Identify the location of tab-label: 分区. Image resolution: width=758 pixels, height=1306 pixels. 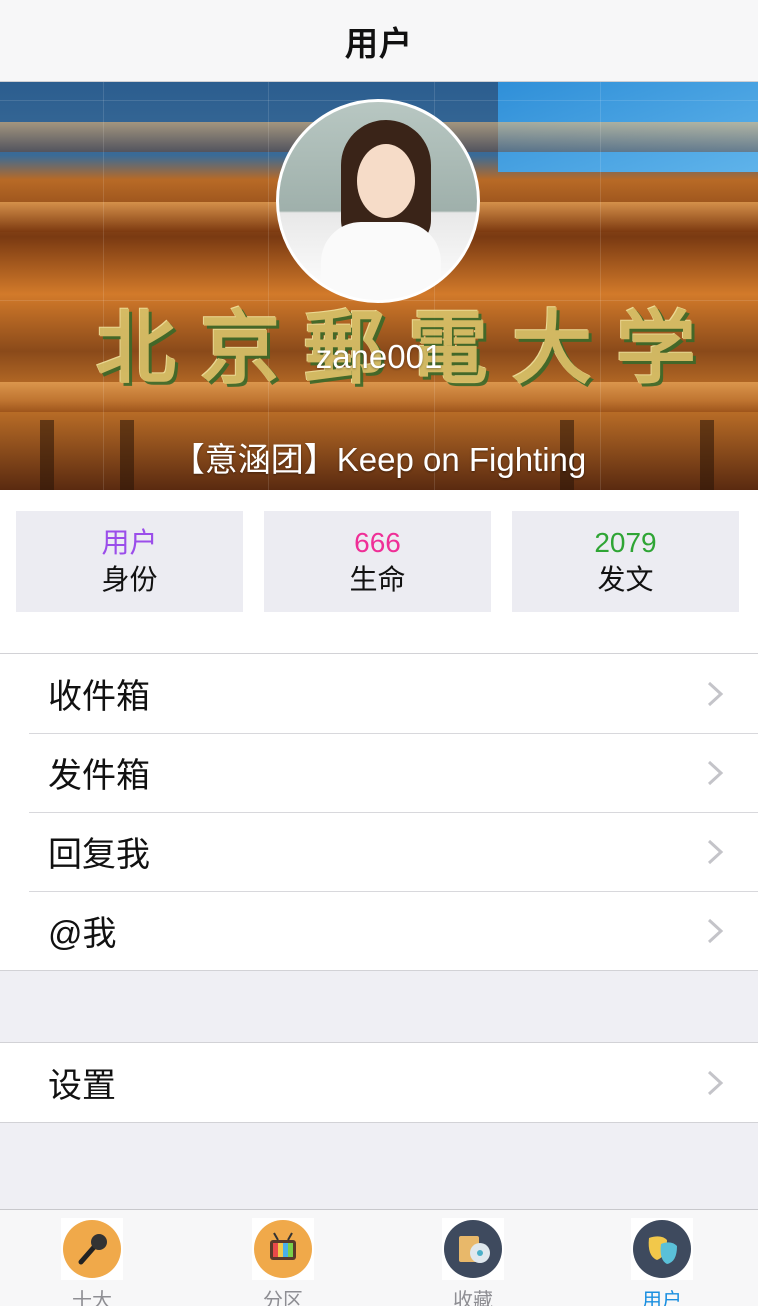
(283, 1298).